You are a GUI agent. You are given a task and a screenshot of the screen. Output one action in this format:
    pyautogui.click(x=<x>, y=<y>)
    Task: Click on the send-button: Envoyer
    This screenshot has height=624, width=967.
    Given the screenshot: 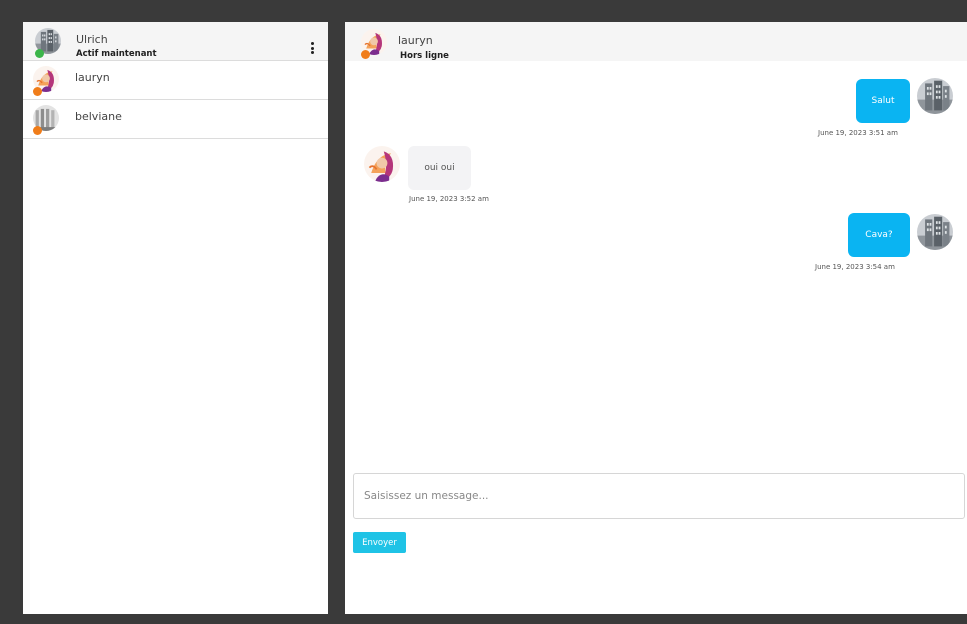 What is the action you would take?
    pyautogui.click(x=379, y=542)
    